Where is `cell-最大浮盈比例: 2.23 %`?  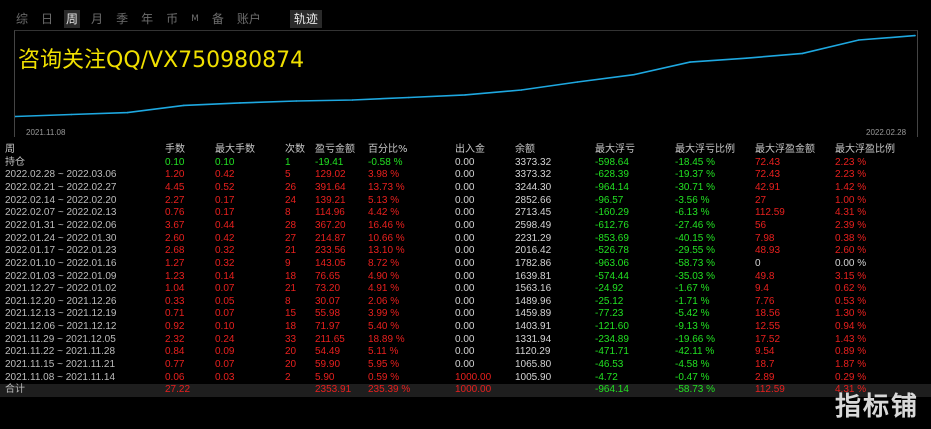
cell-最大浮盈比例: 2.23 % is located at coordinates (851, 162).